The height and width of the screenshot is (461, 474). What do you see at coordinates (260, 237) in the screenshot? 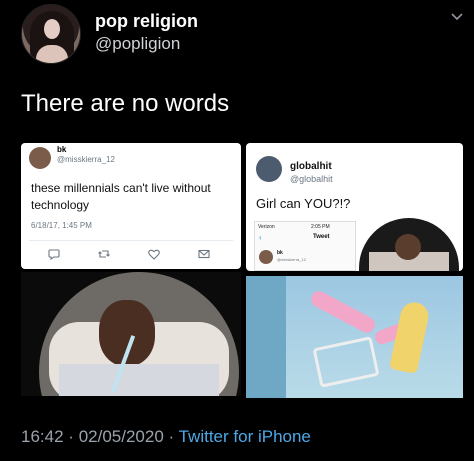
I see `back-arrow-icon: ‹` at bounding box center [260, 237].